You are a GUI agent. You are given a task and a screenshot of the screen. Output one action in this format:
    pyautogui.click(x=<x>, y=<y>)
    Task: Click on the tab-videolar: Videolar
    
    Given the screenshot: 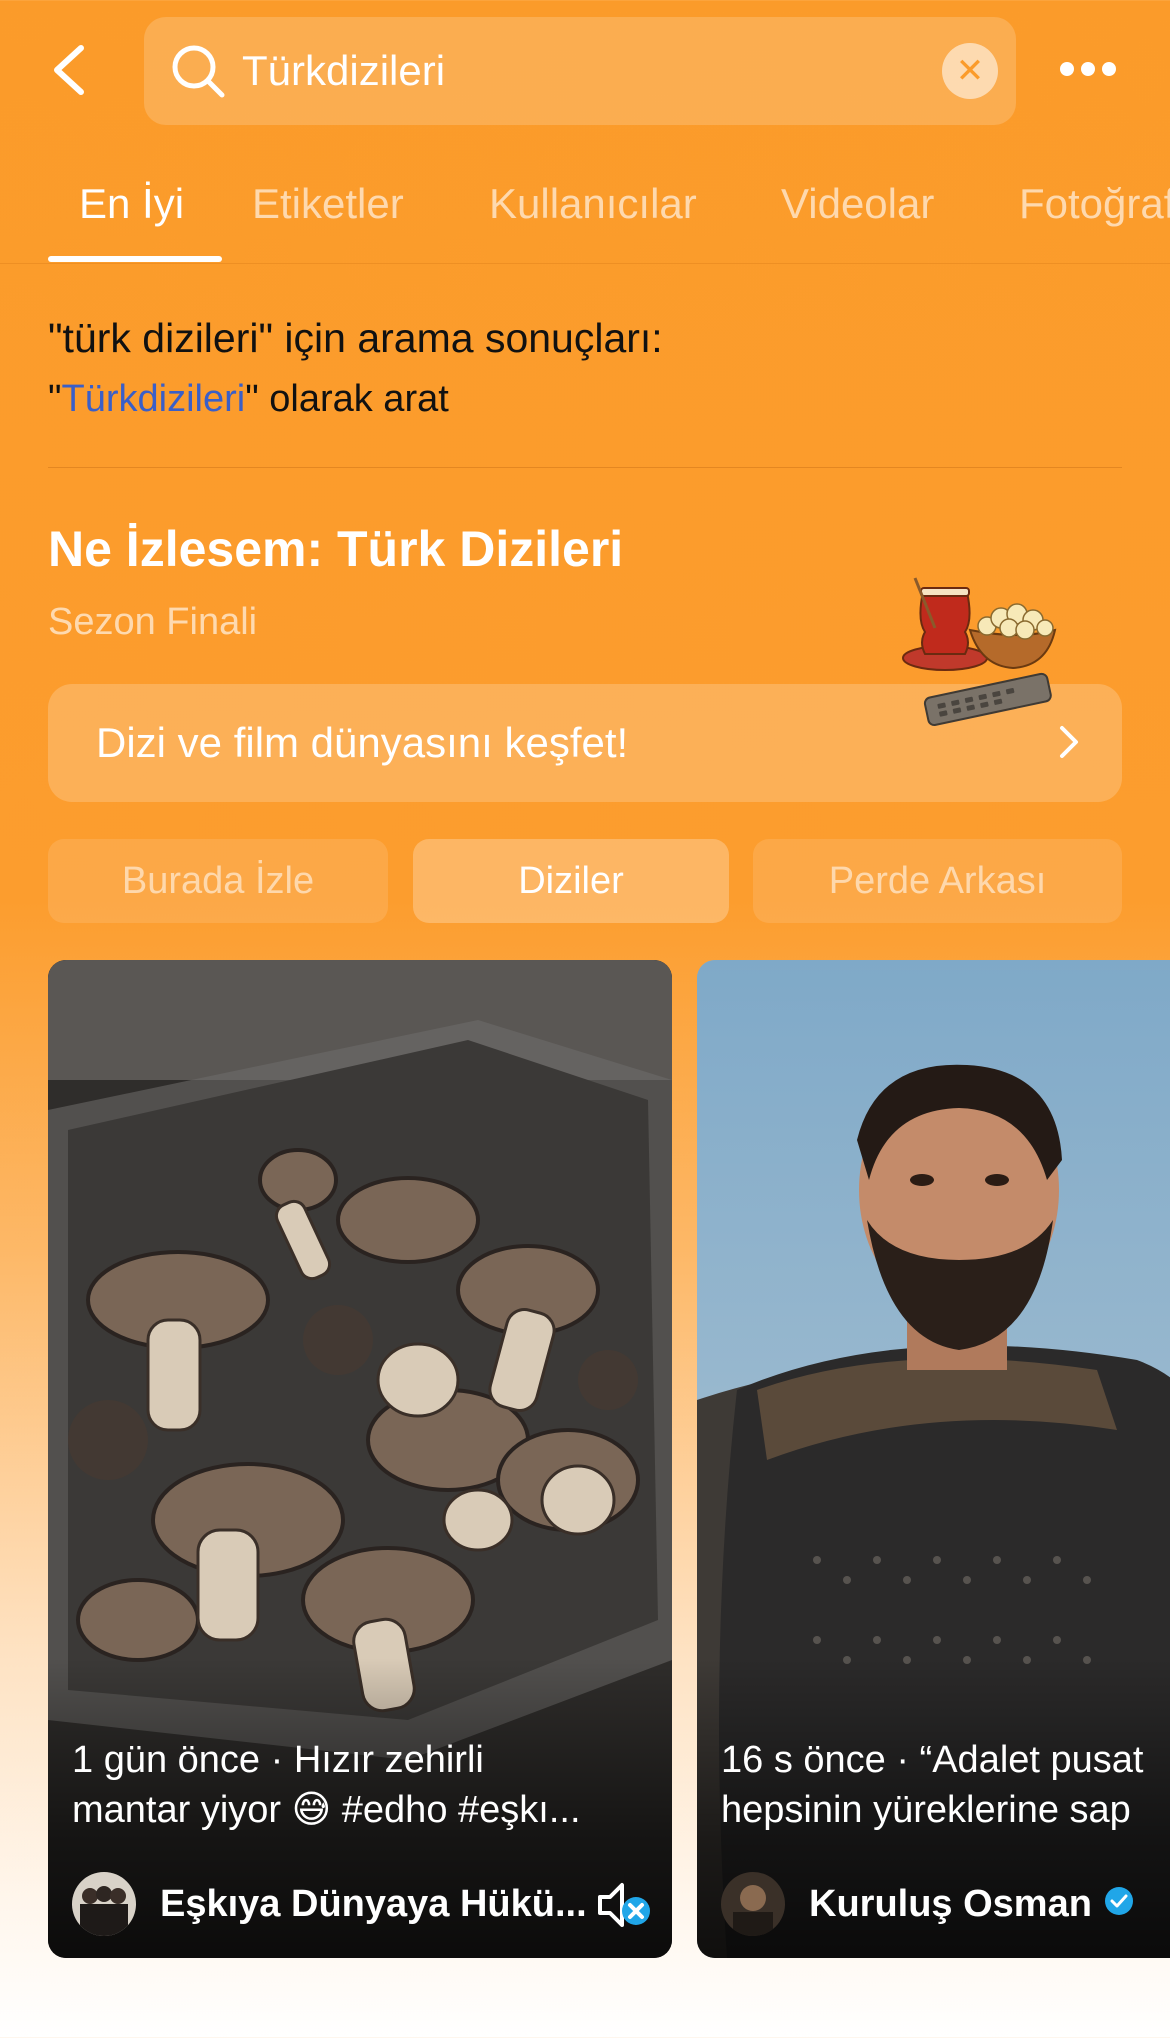 What is the action you would take?
    pyautogui.click(x=857, y=204)
    